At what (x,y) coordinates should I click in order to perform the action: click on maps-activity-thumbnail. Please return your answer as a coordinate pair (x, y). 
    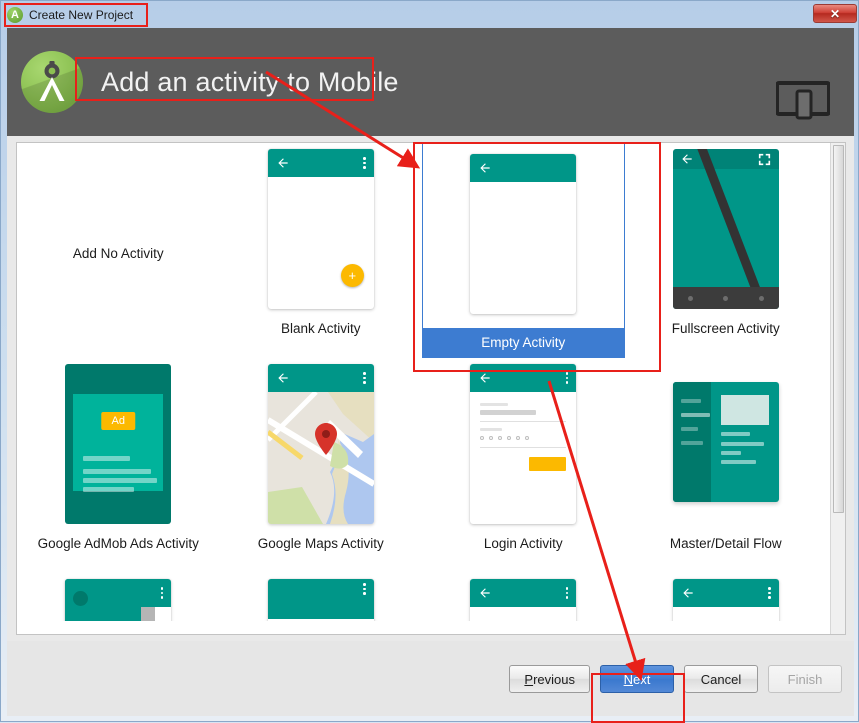
    Looking at the image, I should click on (320, 444).